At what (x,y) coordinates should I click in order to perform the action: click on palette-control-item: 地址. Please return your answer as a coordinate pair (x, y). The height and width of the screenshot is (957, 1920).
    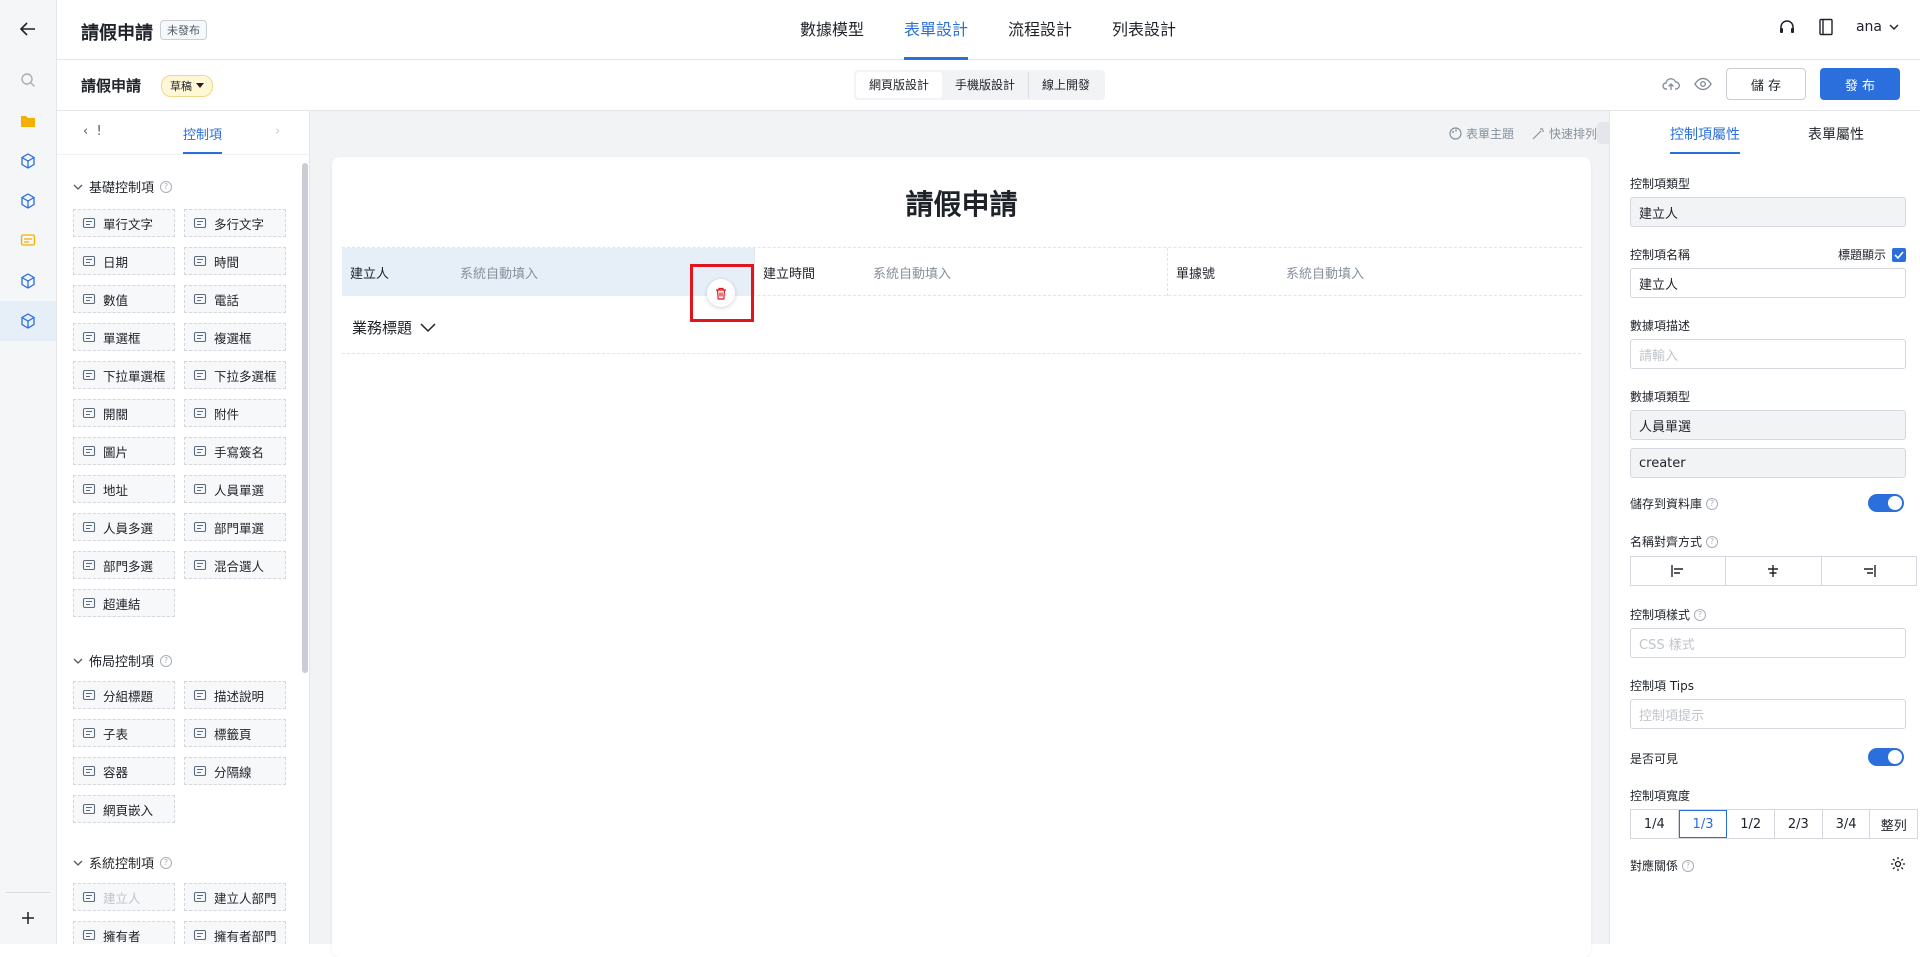
    Looking at the image, I should click on (124, 489).